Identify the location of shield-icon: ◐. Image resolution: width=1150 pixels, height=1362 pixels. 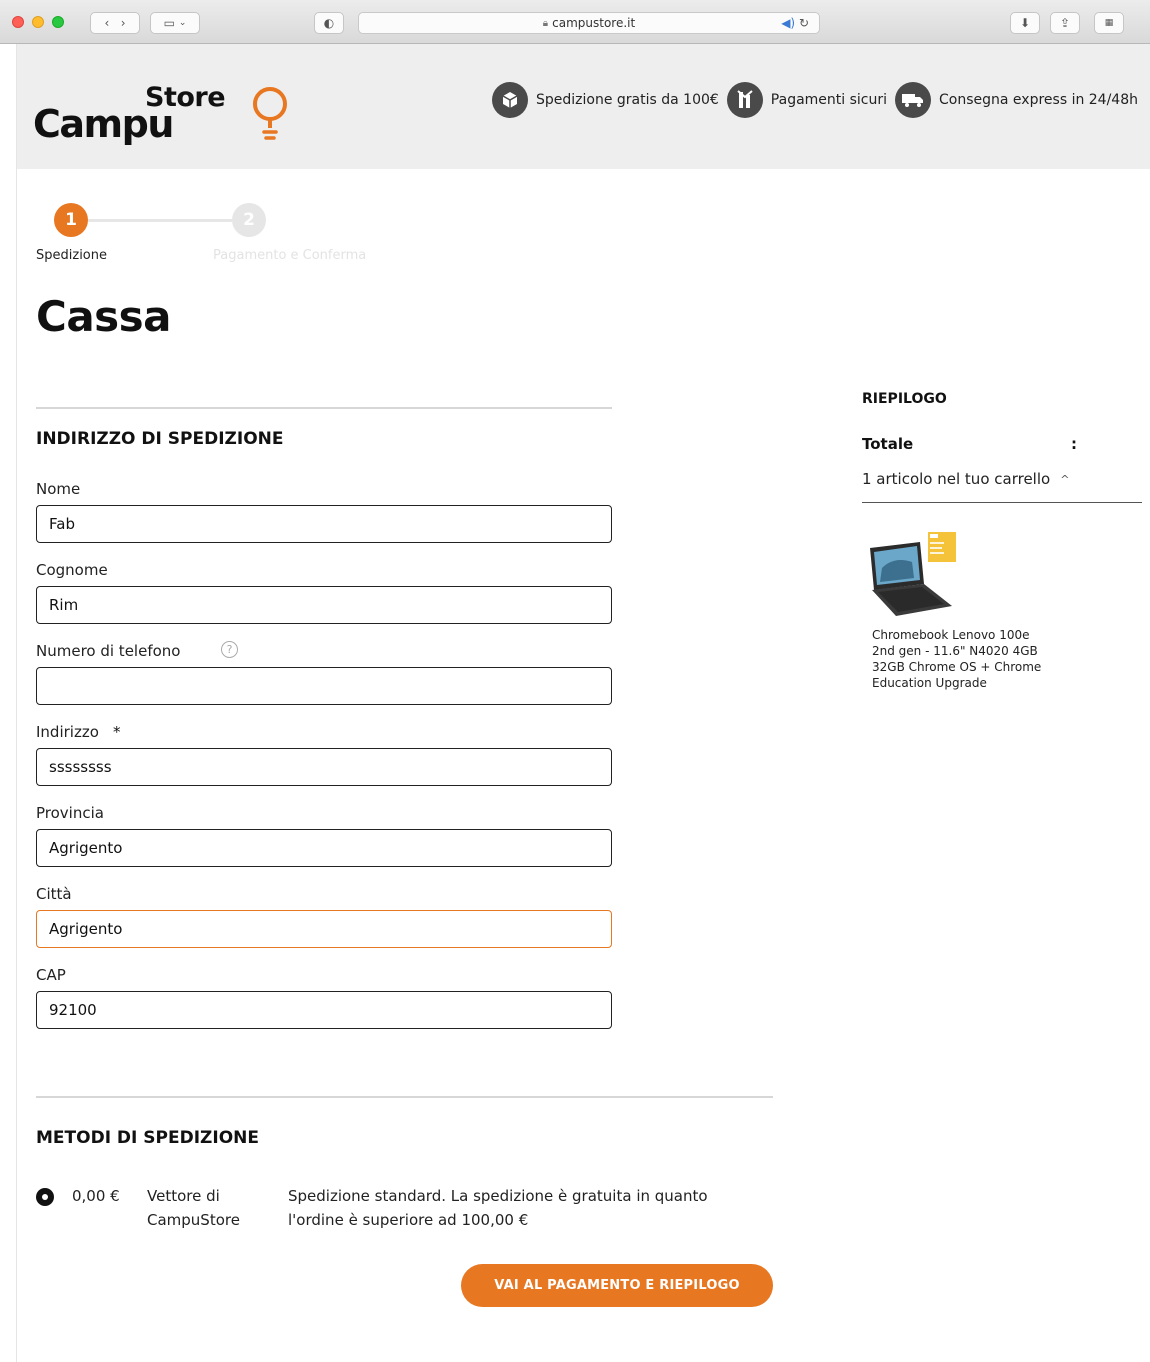
(329, 23).